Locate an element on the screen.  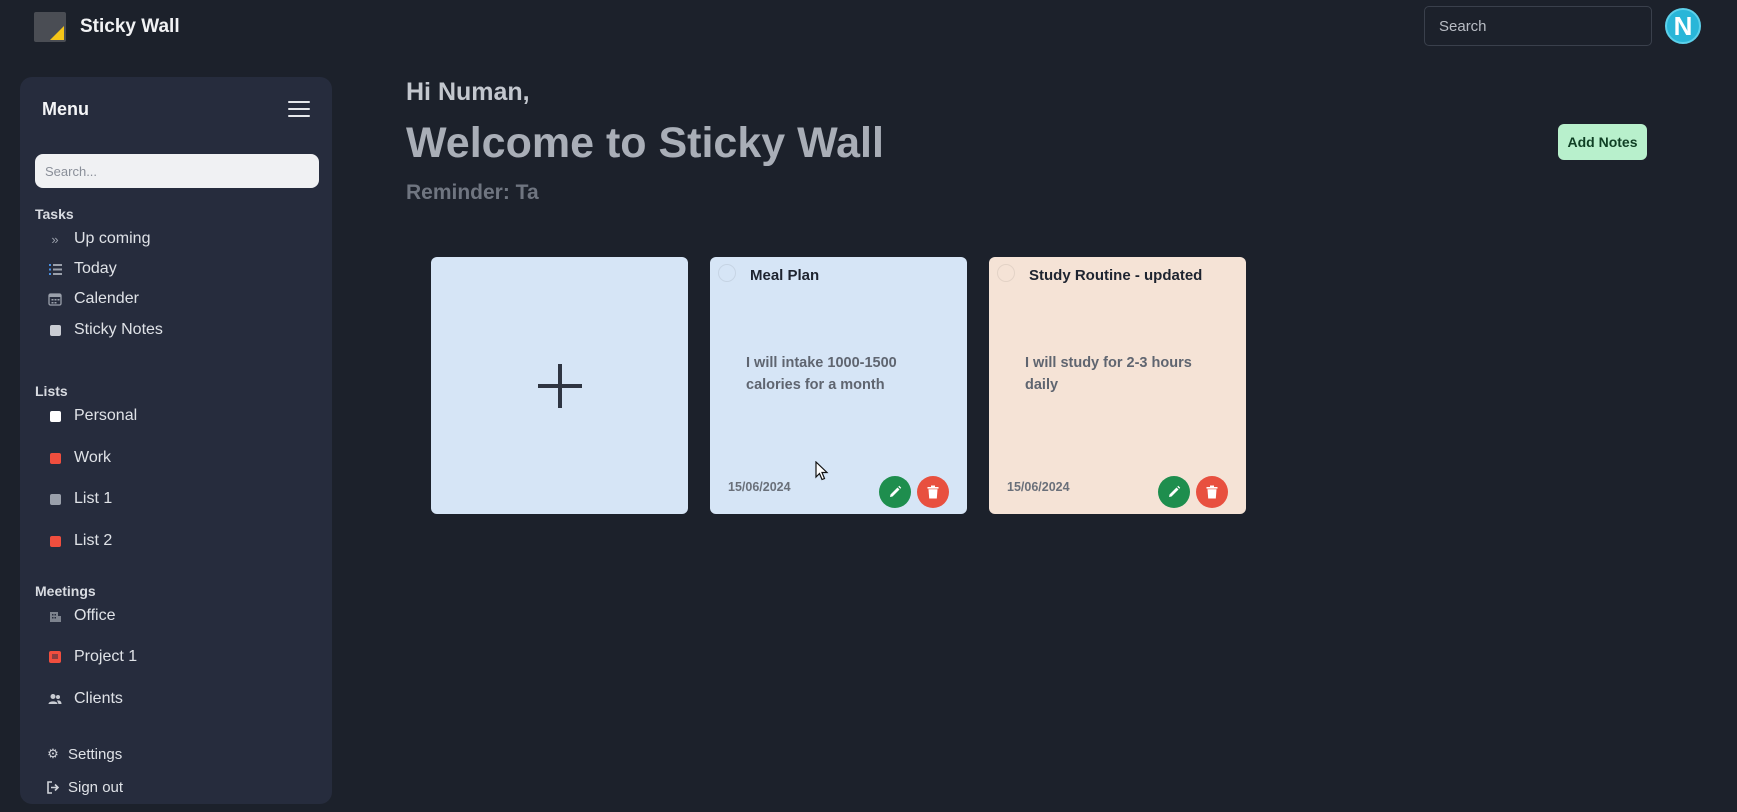
menu-title: Menu is located at coordinates (65, 109).